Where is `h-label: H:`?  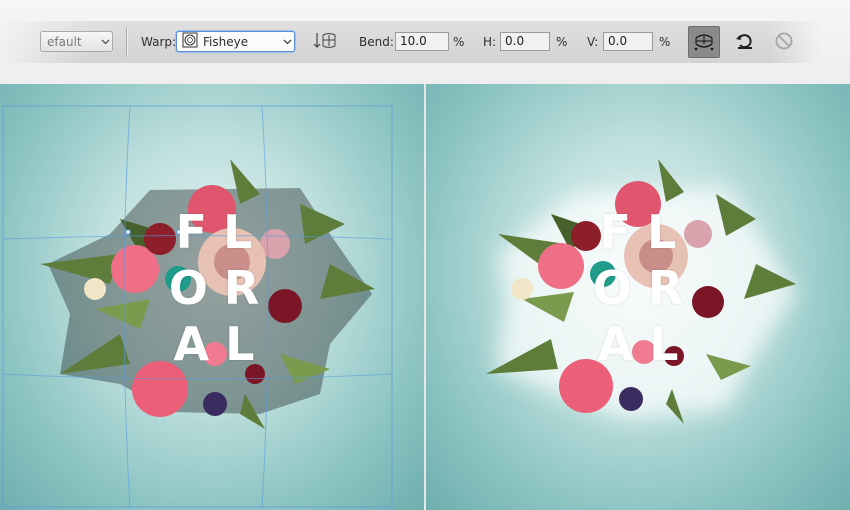 h-label: H: is located at coordinates (490, 42).